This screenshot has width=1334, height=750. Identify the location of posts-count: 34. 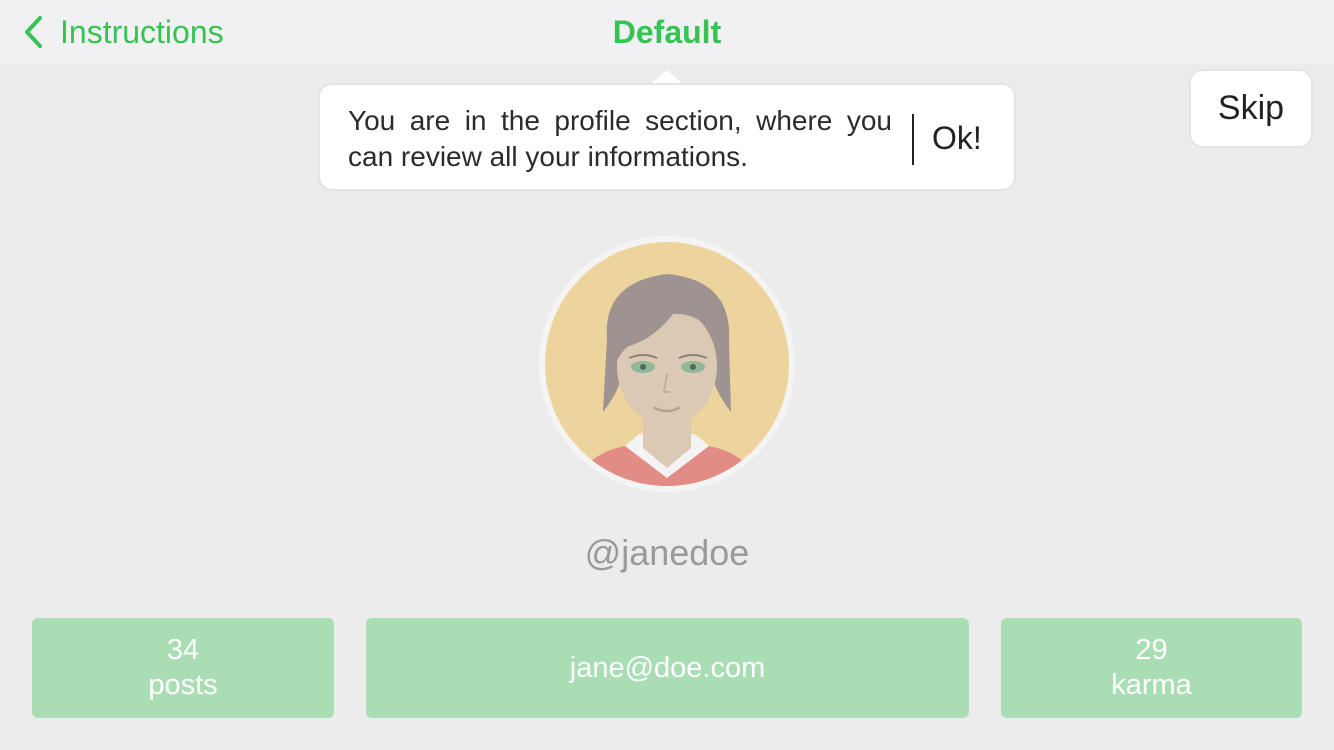
(183, 650).